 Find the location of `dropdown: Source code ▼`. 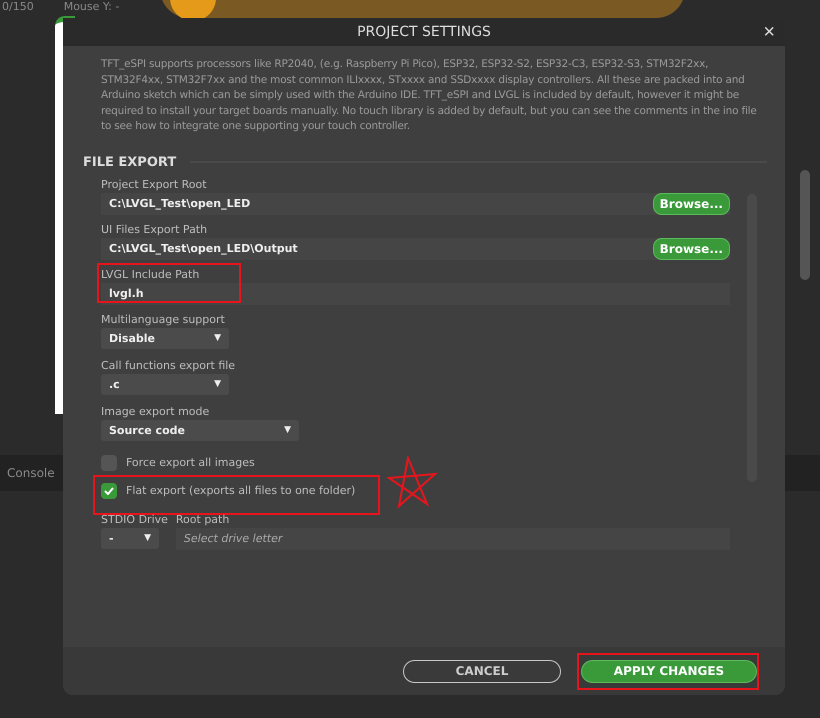

dropdown: Source code ▼ is located at coordinates (200, 430).